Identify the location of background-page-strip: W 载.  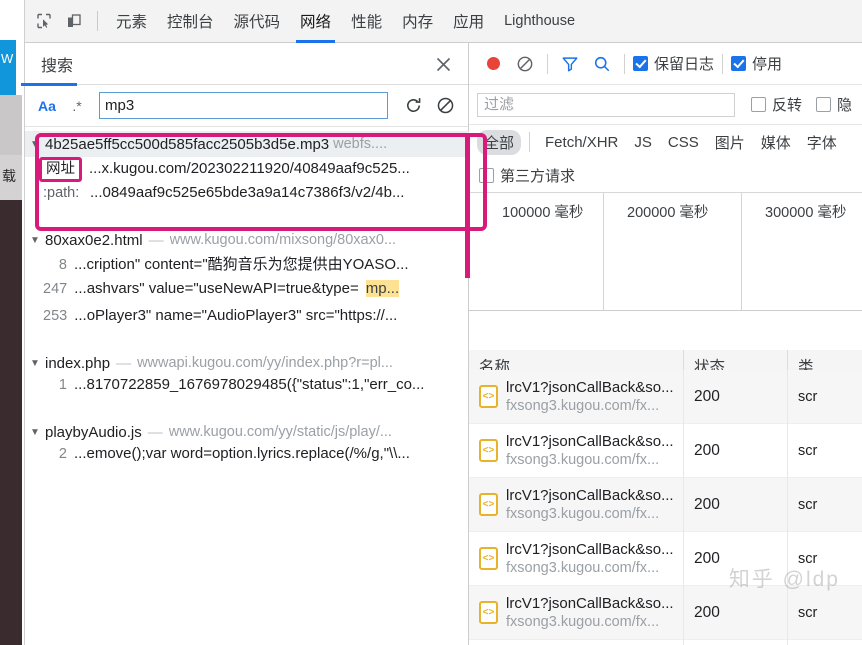
(12, 322).